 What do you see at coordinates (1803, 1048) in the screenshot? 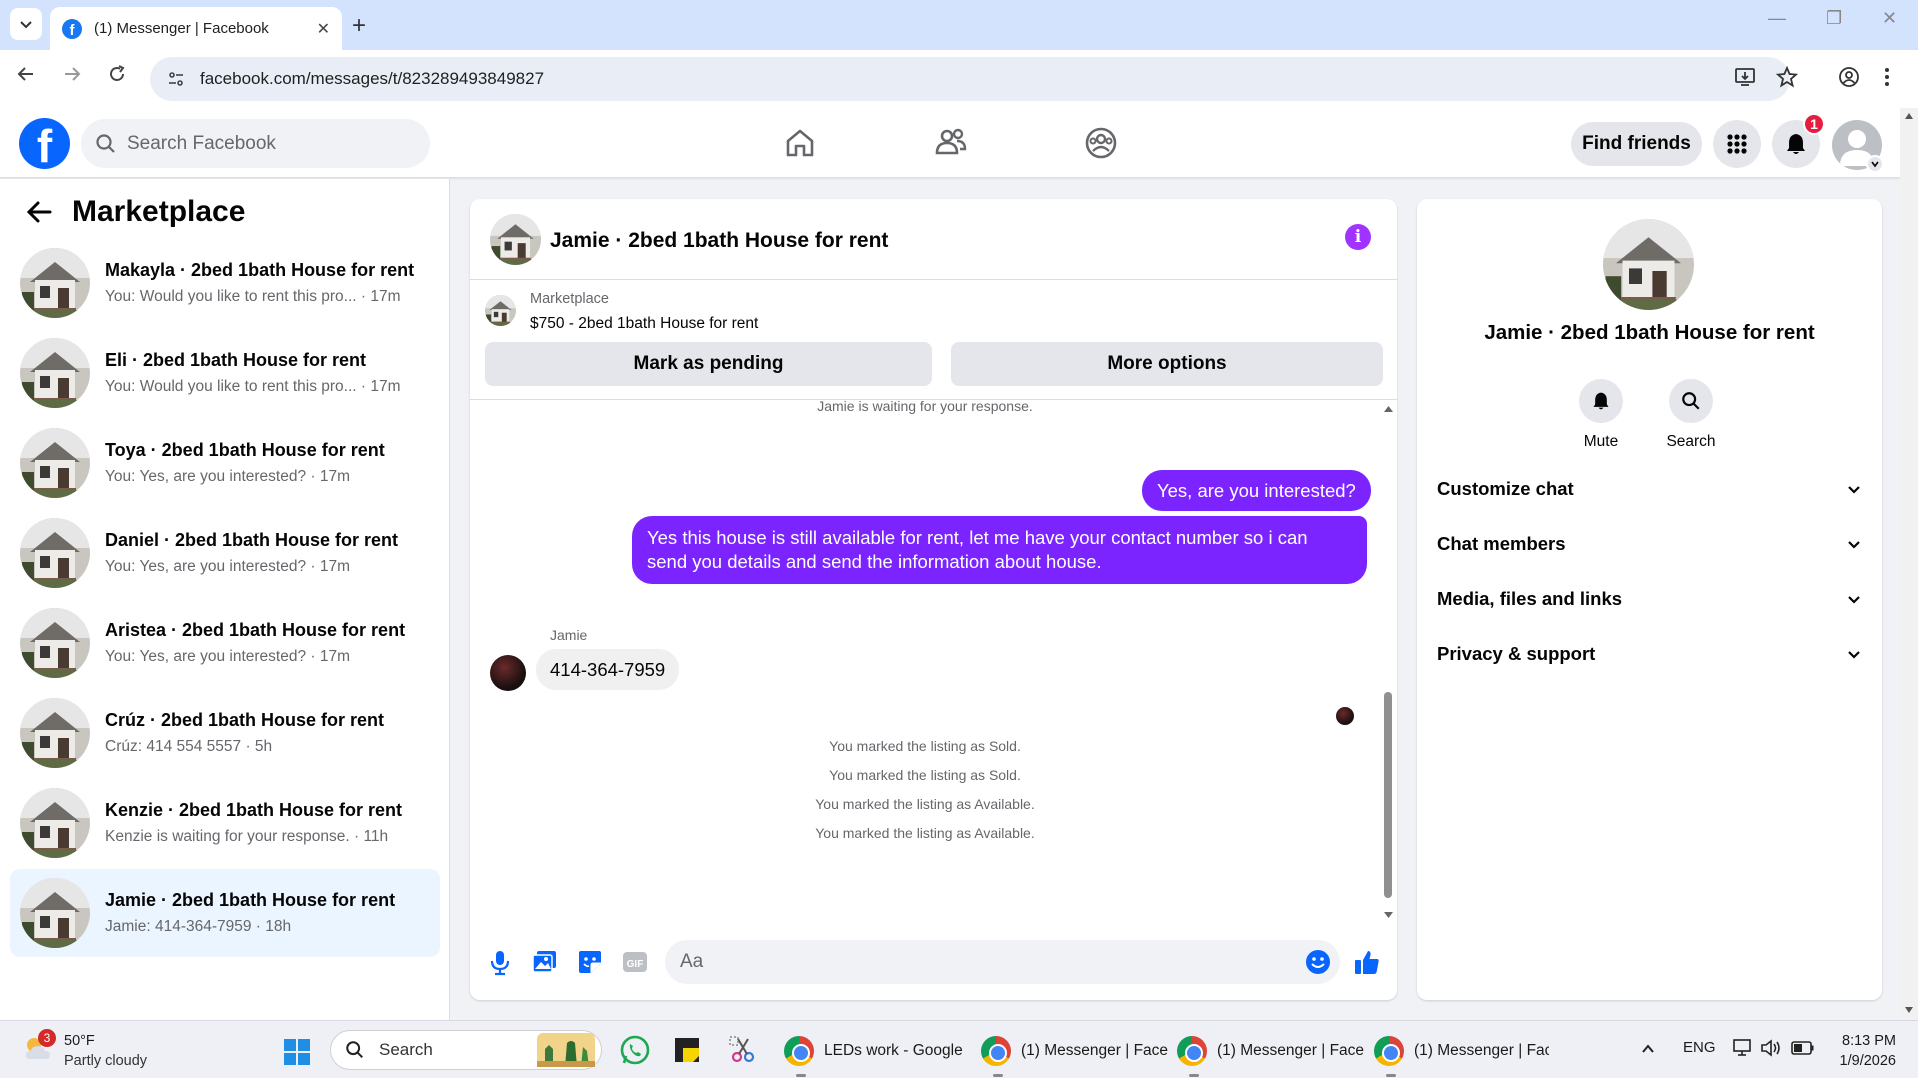
I see `battery-icon` at bounding box center [1803, 1048].